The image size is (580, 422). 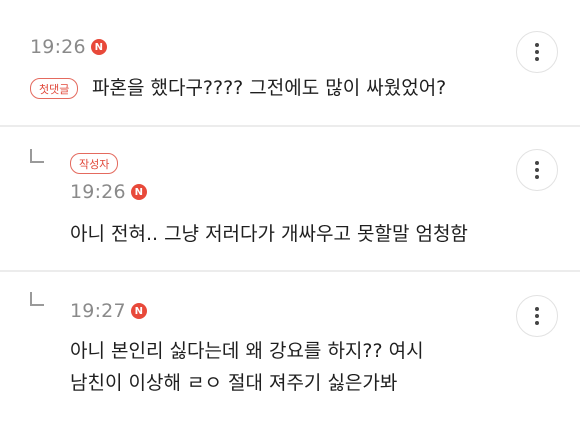 What do you see at coordinates (98, 311) in the screenshot?
I see `comment-time: 19:27` at bounding box center [98, 311].